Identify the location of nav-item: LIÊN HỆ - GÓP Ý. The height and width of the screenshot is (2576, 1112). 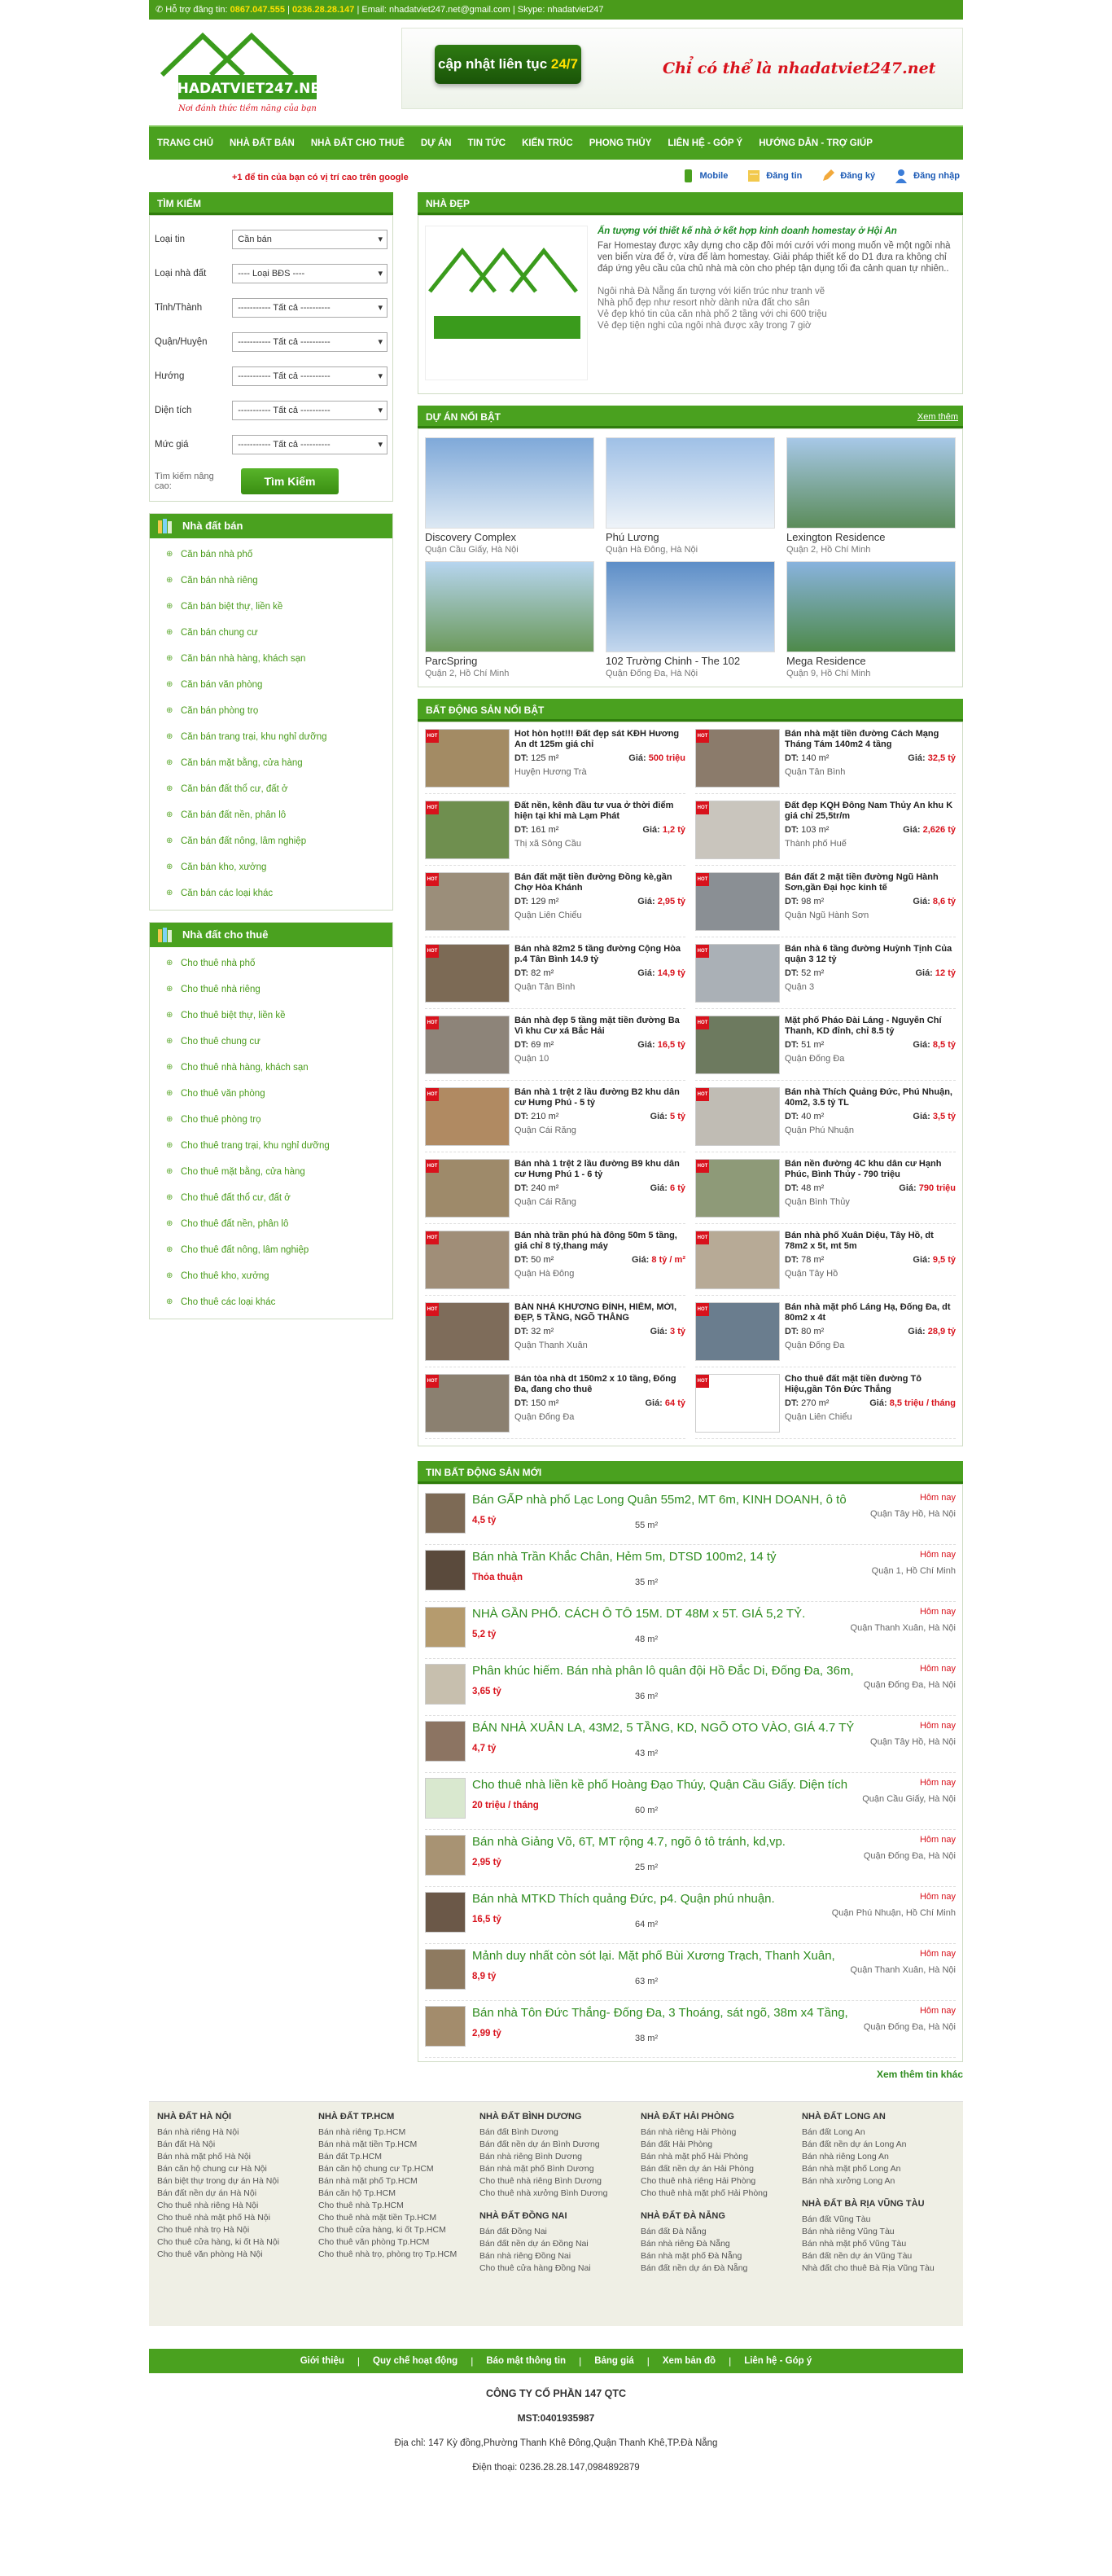
(705, 143).